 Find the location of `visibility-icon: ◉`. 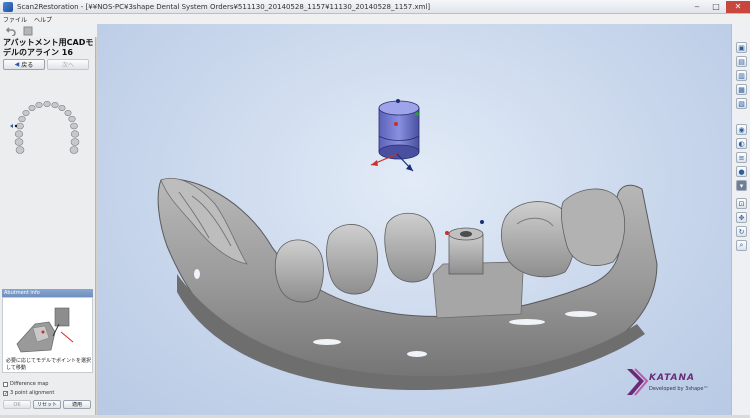

visibility-icon: ◉ is located at coordinates (741, 129).